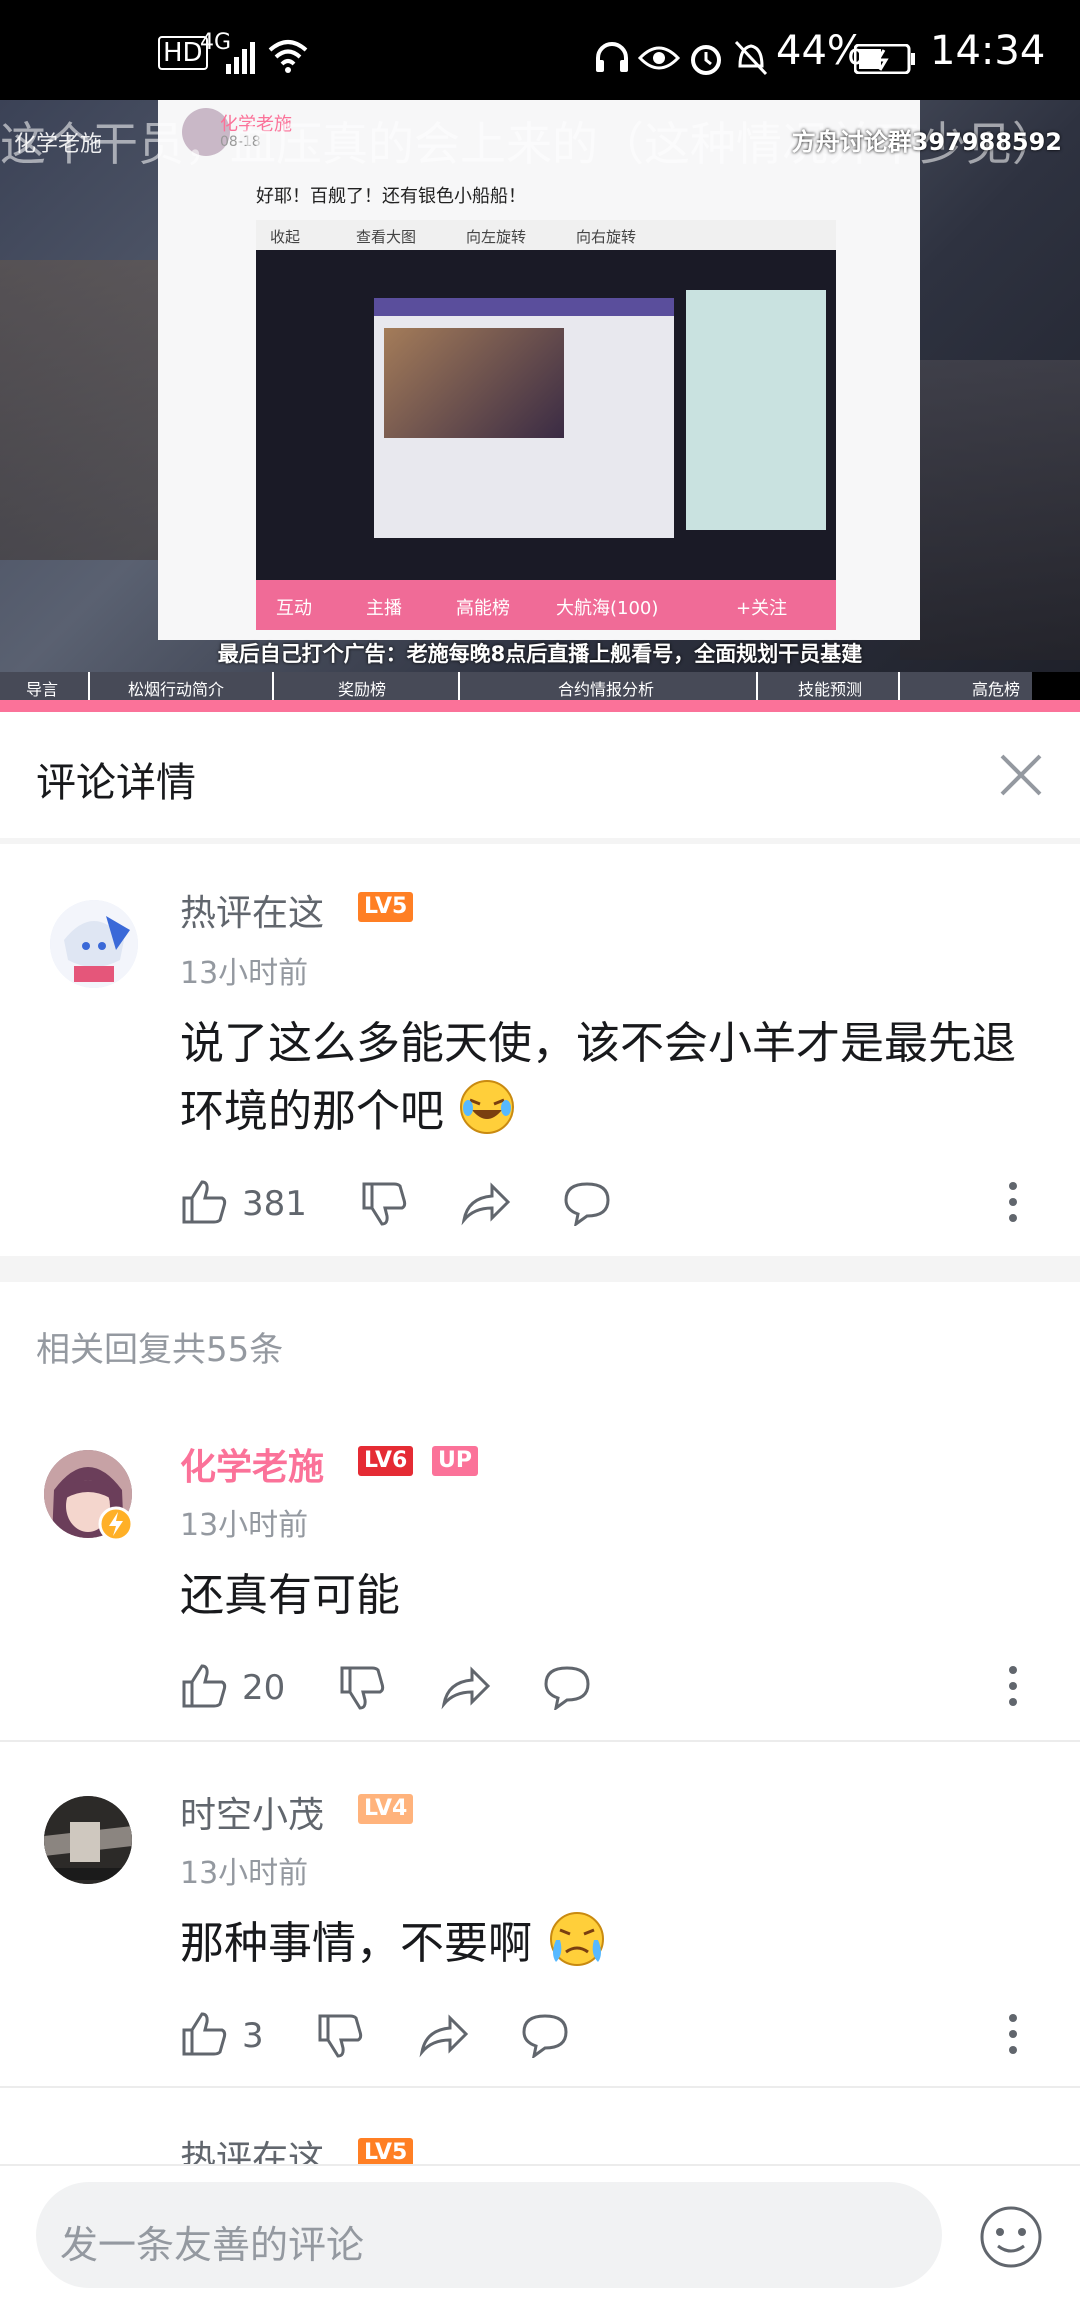 The image size is (1080, 2312). What do you see at coordinates (290, 1595) in the screenshot?
I see `comment-content: 还真有可能` at bounding box center [290, 1595].